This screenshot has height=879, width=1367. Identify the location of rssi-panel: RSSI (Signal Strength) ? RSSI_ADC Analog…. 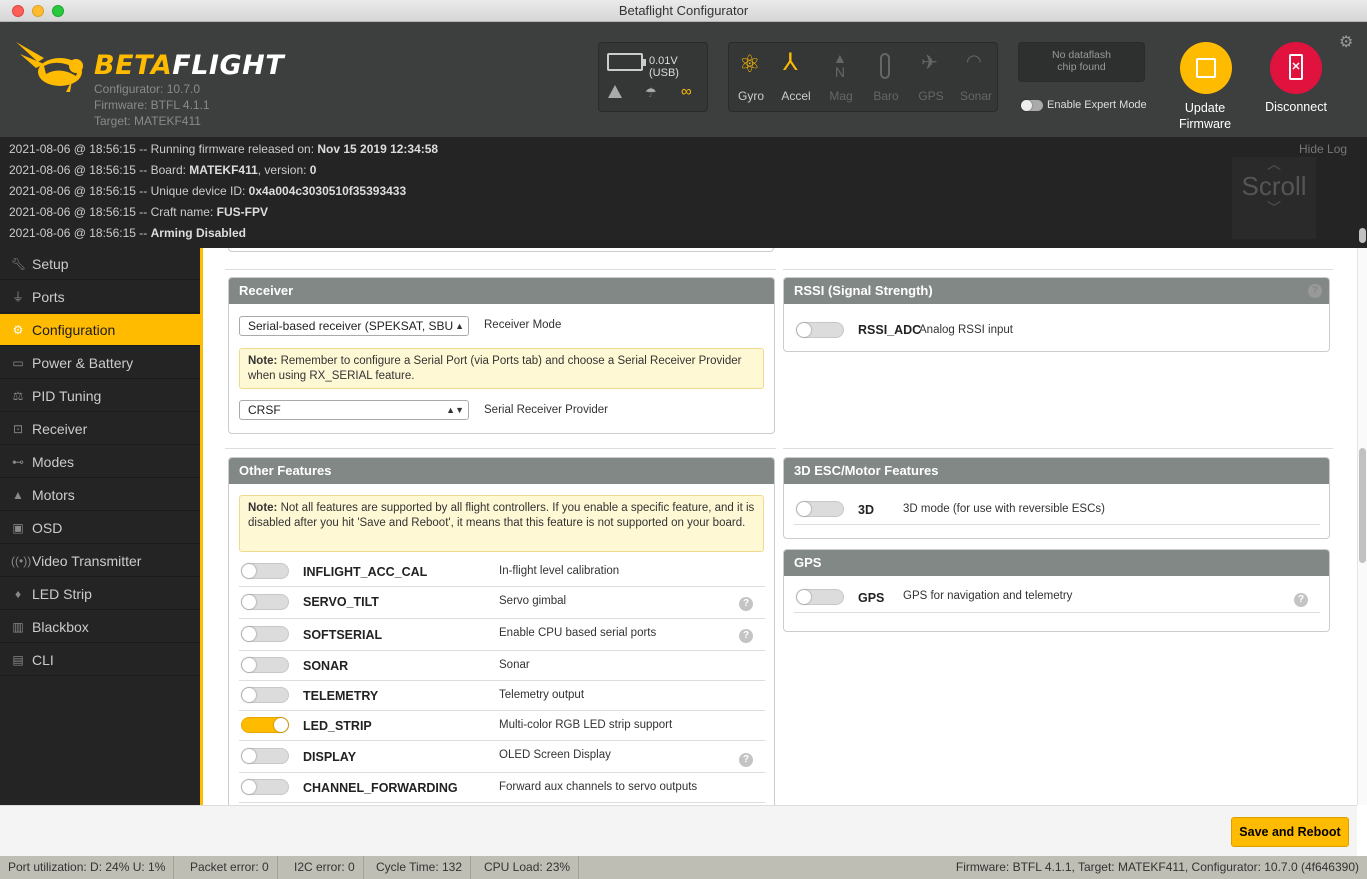
(1056, 314).